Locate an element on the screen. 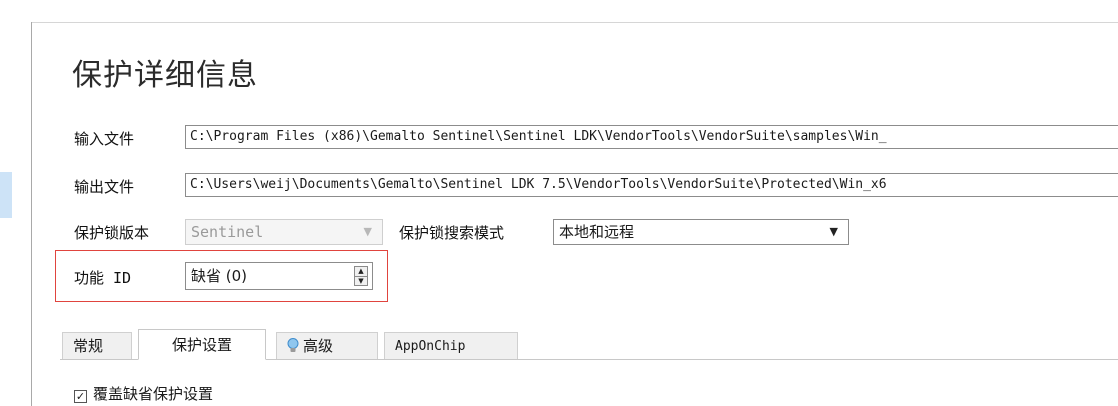 This screenshot has width=1118, height=406. top-divider is located at coordinates (559, 22).